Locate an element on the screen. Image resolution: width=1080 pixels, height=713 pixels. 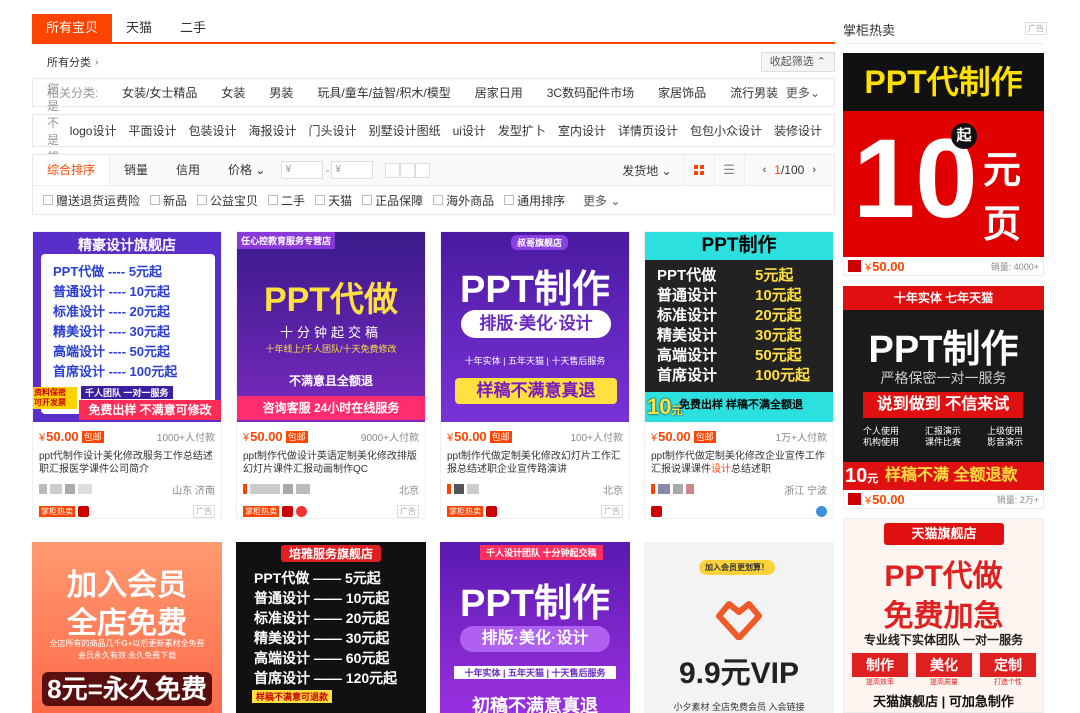
sales-count: 9000+人付款 is located at coordinates (389, 438).